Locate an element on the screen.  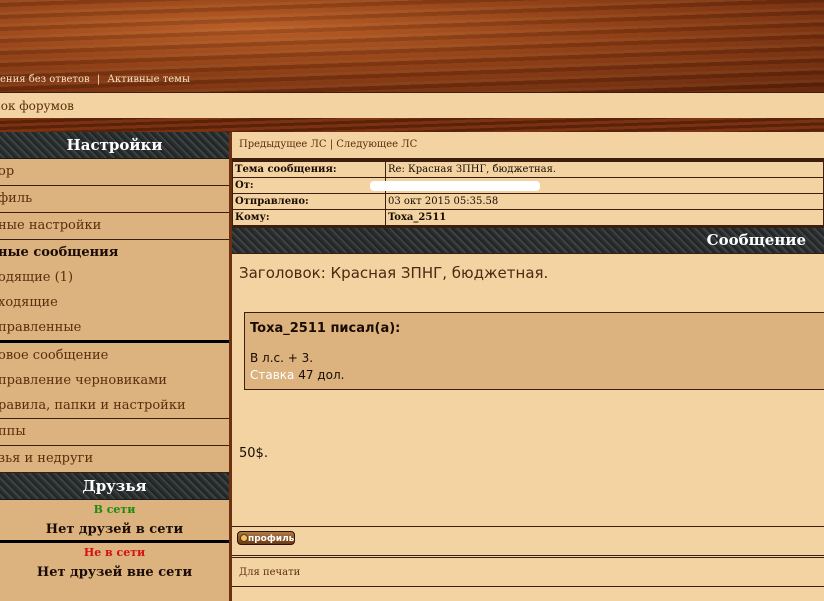
profile-button: профиль is located at coordinates (266, 538).